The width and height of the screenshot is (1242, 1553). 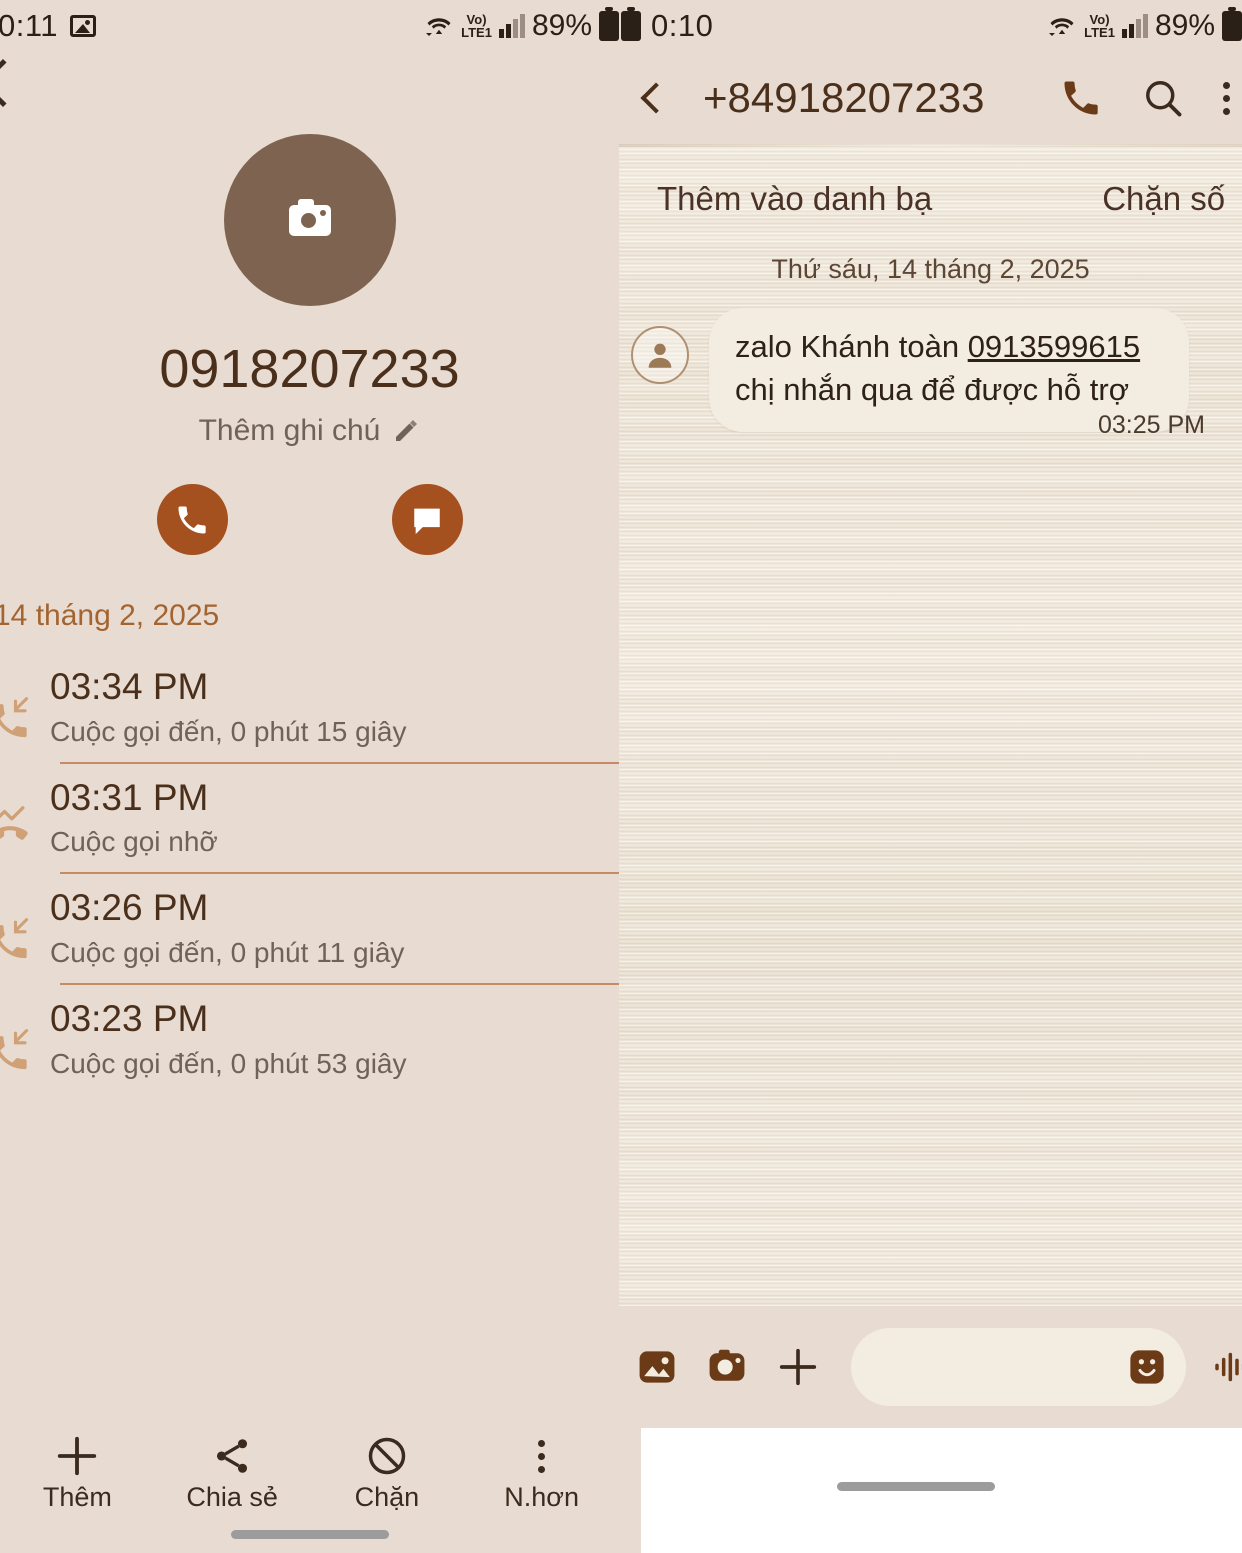 What do you see at coordinates (129, 908) in the screenshot?
I see `call-time: 03:26 PM` at bounding box center [129, 908].